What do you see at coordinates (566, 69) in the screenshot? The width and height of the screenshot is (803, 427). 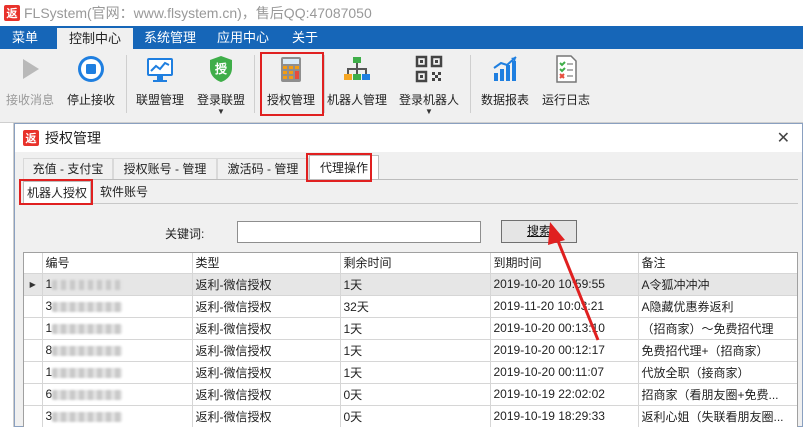 I see `document-check-icon` at bounding box center [566, 69].